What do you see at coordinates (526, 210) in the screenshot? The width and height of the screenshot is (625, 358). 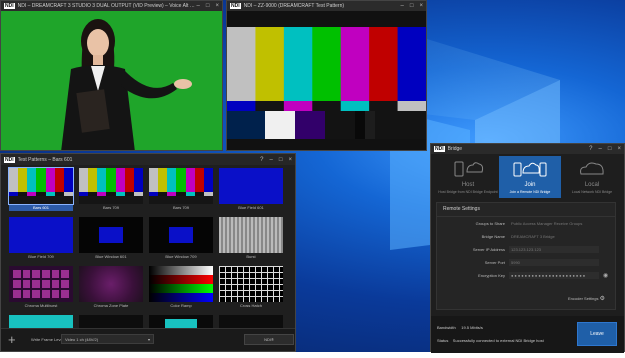 I see `panel-heading: Remote Settings` at bounding box center [526, 210].